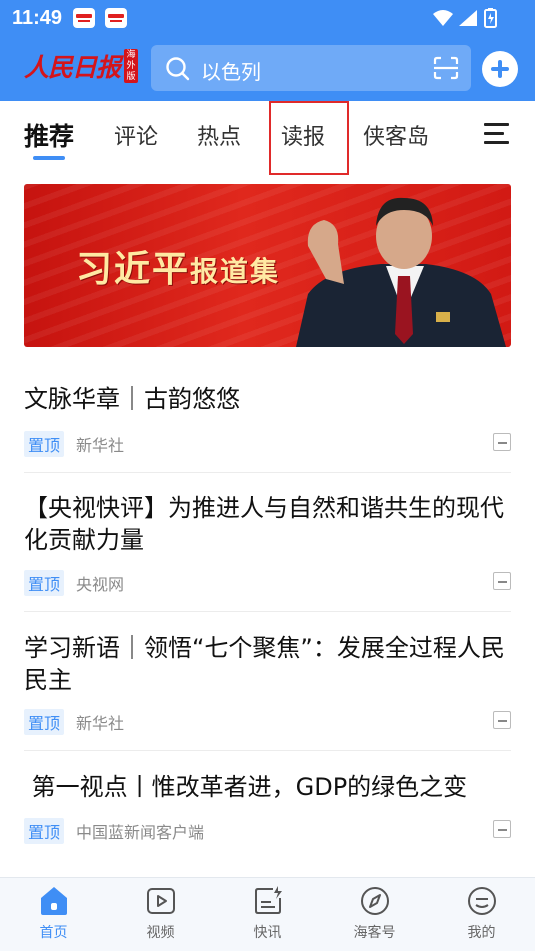 Image resolution: width=535 pixels, height=951 pixels. Describe the element at coordinates (267, 420) in the screenshot. I see `article-item: 文脉华章｜古韵悠悠 置顶 新华社` at that location.